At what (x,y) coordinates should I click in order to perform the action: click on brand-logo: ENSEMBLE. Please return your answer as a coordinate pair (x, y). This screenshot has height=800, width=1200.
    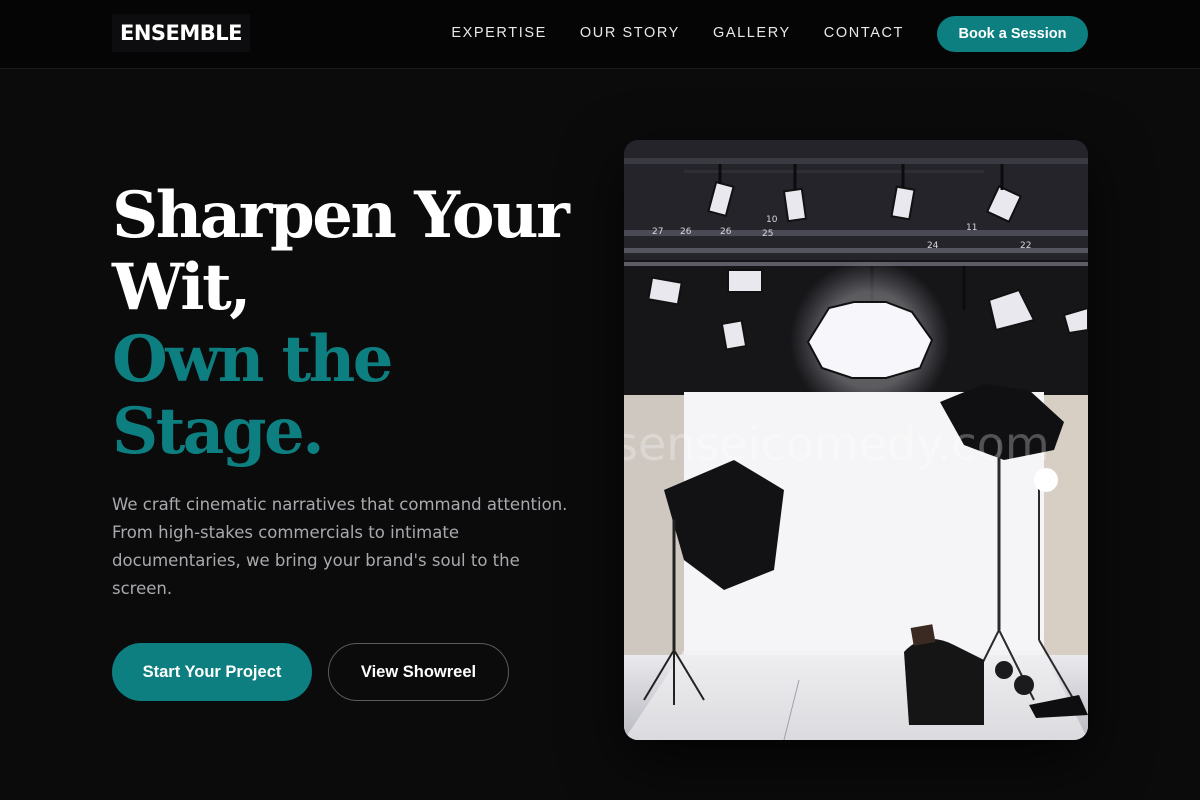
    Looking at the image, I should click on (181, 33).